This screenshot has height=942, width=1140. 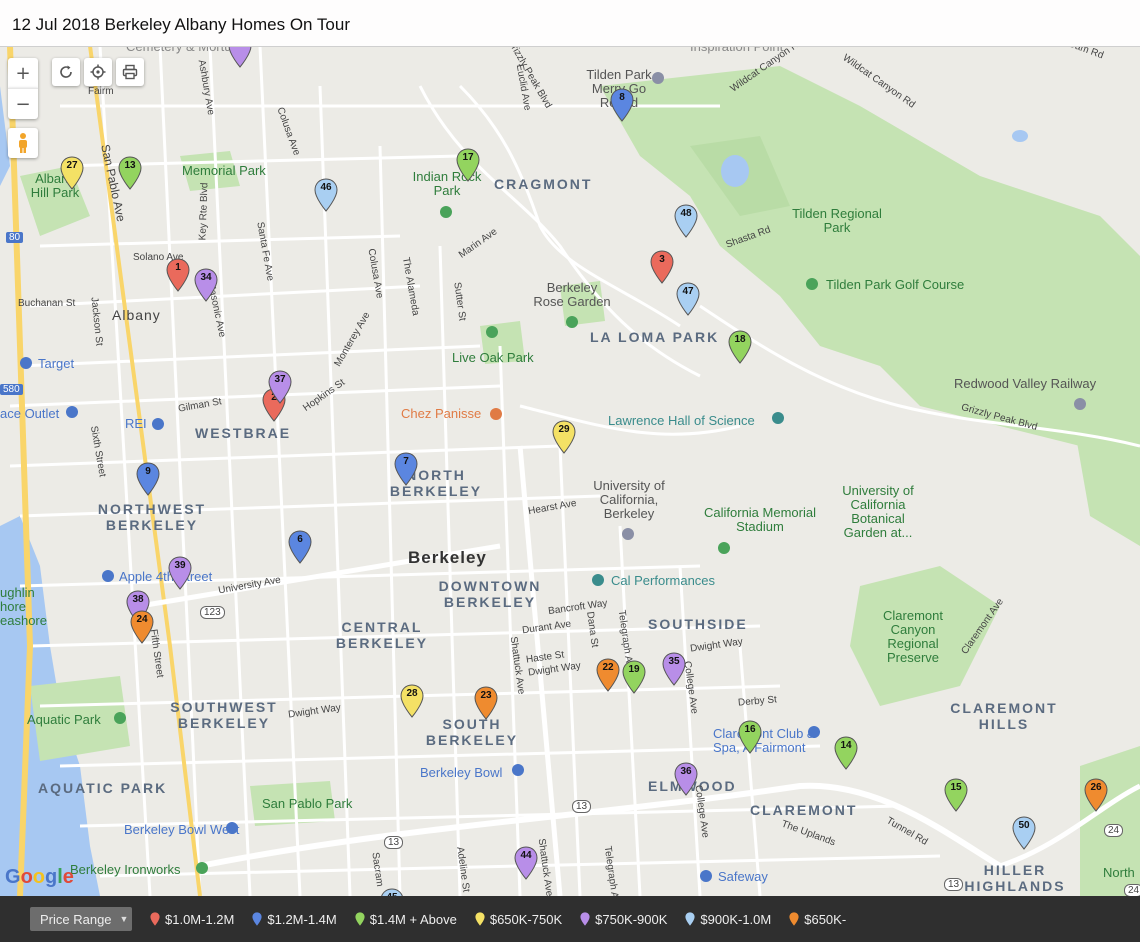 What do you see at coordinates (224, 715) in the screenshot?
I see `label-southwest-berkeley: SOUTHWEST BERKELEY` at bounding box center [224, 715].